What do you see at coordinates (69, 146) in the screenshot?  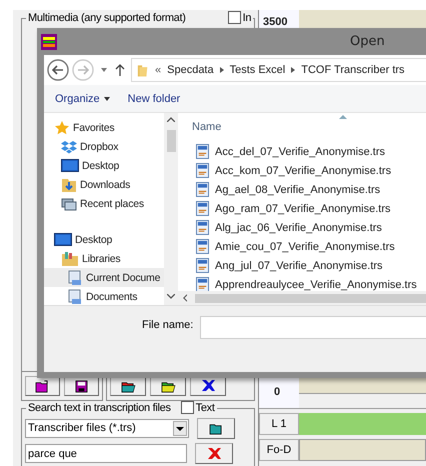 I see `box-icon` at bounding box center [69, 146].